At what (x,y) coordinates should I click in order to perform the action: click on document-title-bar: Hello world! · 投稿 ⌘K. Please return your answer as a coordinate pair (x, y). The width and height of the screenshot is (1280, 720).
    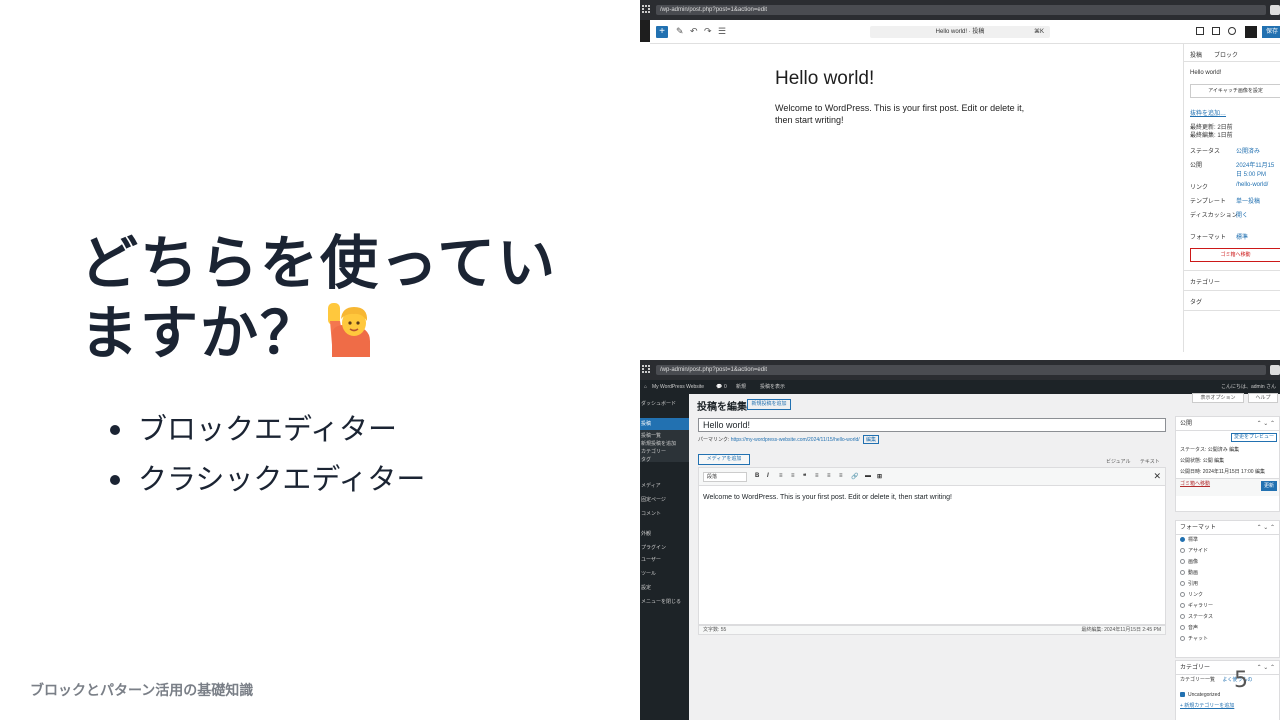
    Looking at the image, I should click on (960, 32).